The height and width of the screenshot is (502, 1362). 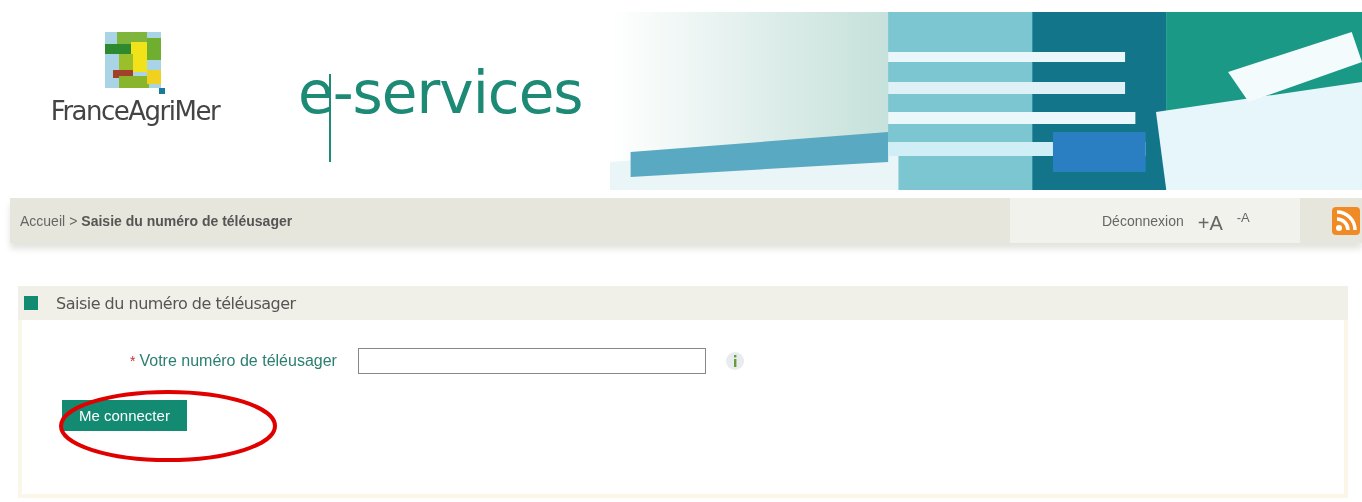 I want to click on breadcrumb-link: Accueil, so click(x=43, y=220).